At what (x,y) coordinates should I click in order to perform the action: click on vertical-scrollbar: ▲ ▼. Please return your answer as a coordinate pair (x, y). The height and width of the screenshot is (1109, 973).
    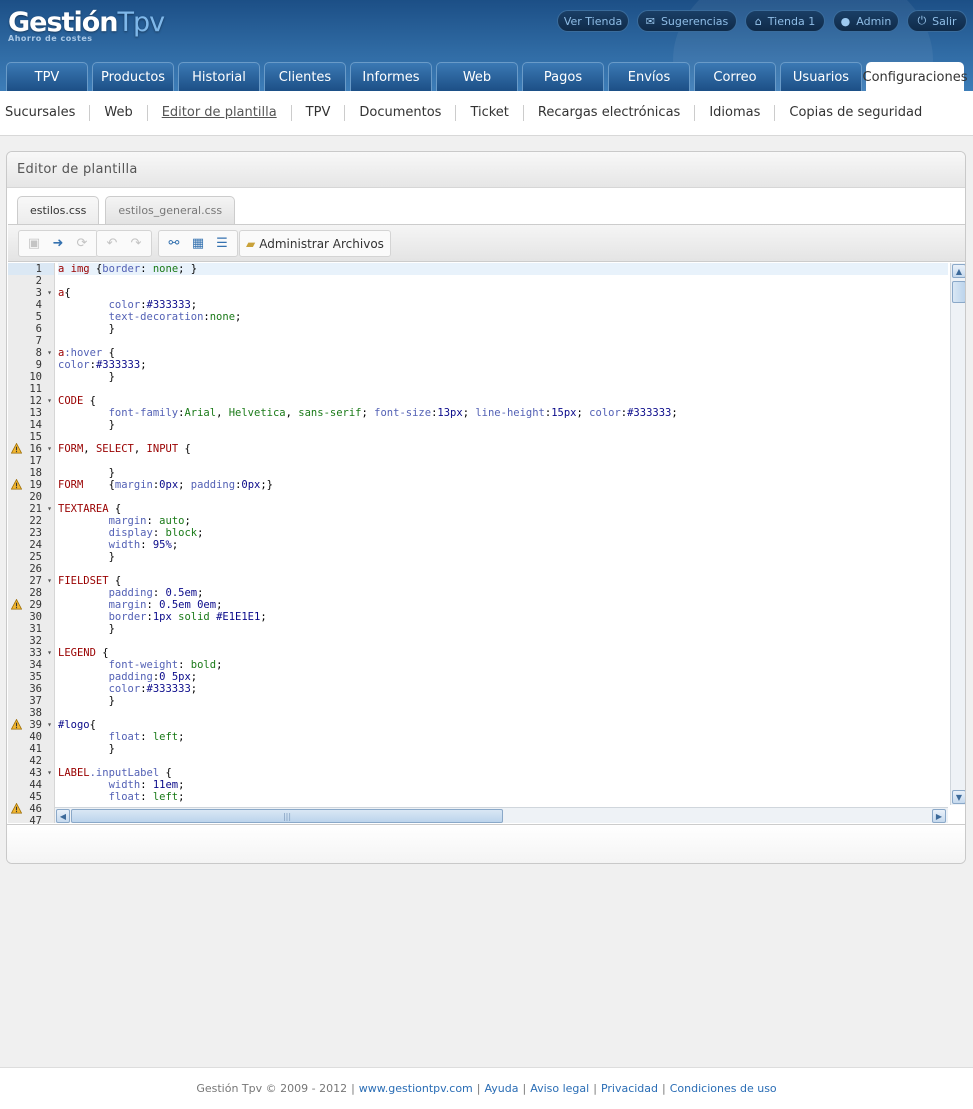
    Looking at the image, I should click on (957, 534).